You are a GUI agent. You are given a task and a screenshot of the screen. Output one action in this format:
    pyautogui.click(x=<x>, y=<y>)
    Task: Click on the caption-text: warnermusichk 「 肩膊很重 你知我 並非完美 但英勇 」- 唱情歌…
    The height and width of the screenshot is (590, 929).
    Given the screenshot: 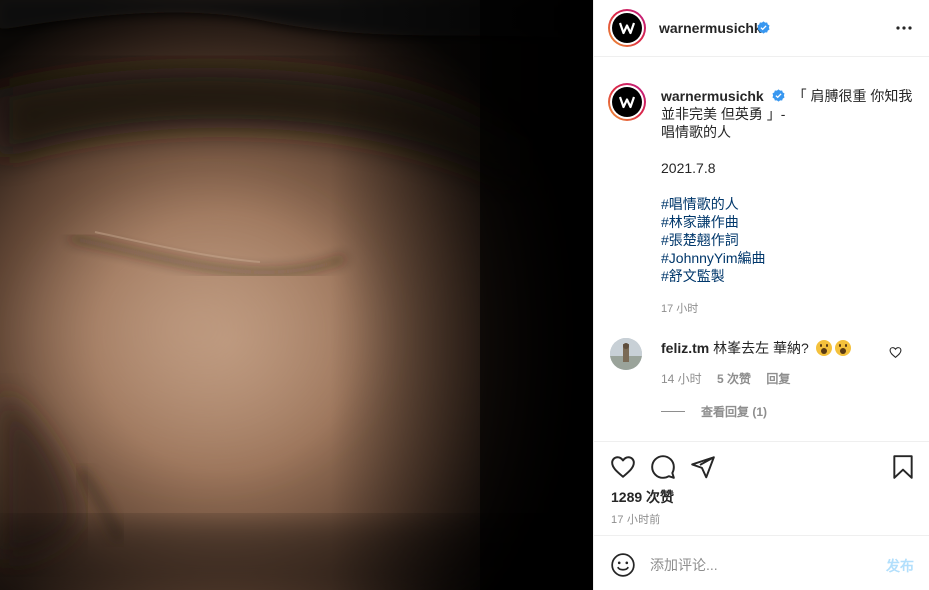 What is the action you would take?
    pyautogui.click(x=788, y=186)
    